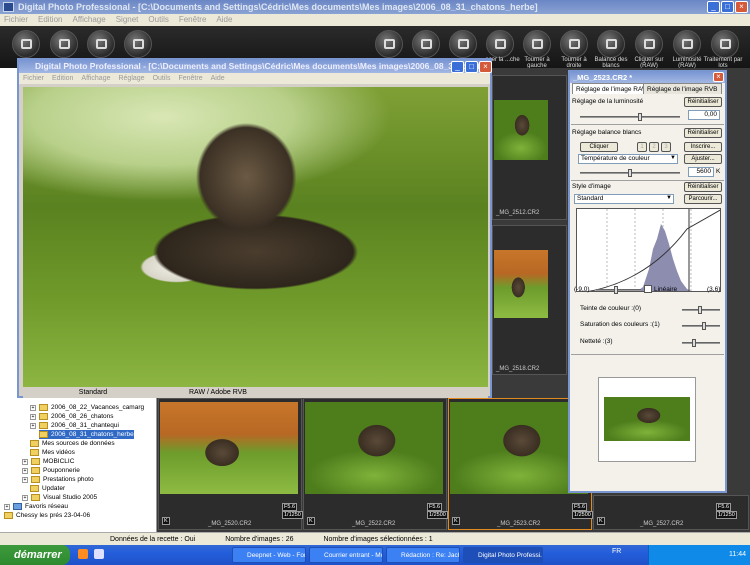 Image resolution: width=750 pixels, height=565 pixels. What do you see at coordinates (703, 187) in the screenshot?
I see `reset-style-button: Réinitialiser` at bounding box center [703, 187].